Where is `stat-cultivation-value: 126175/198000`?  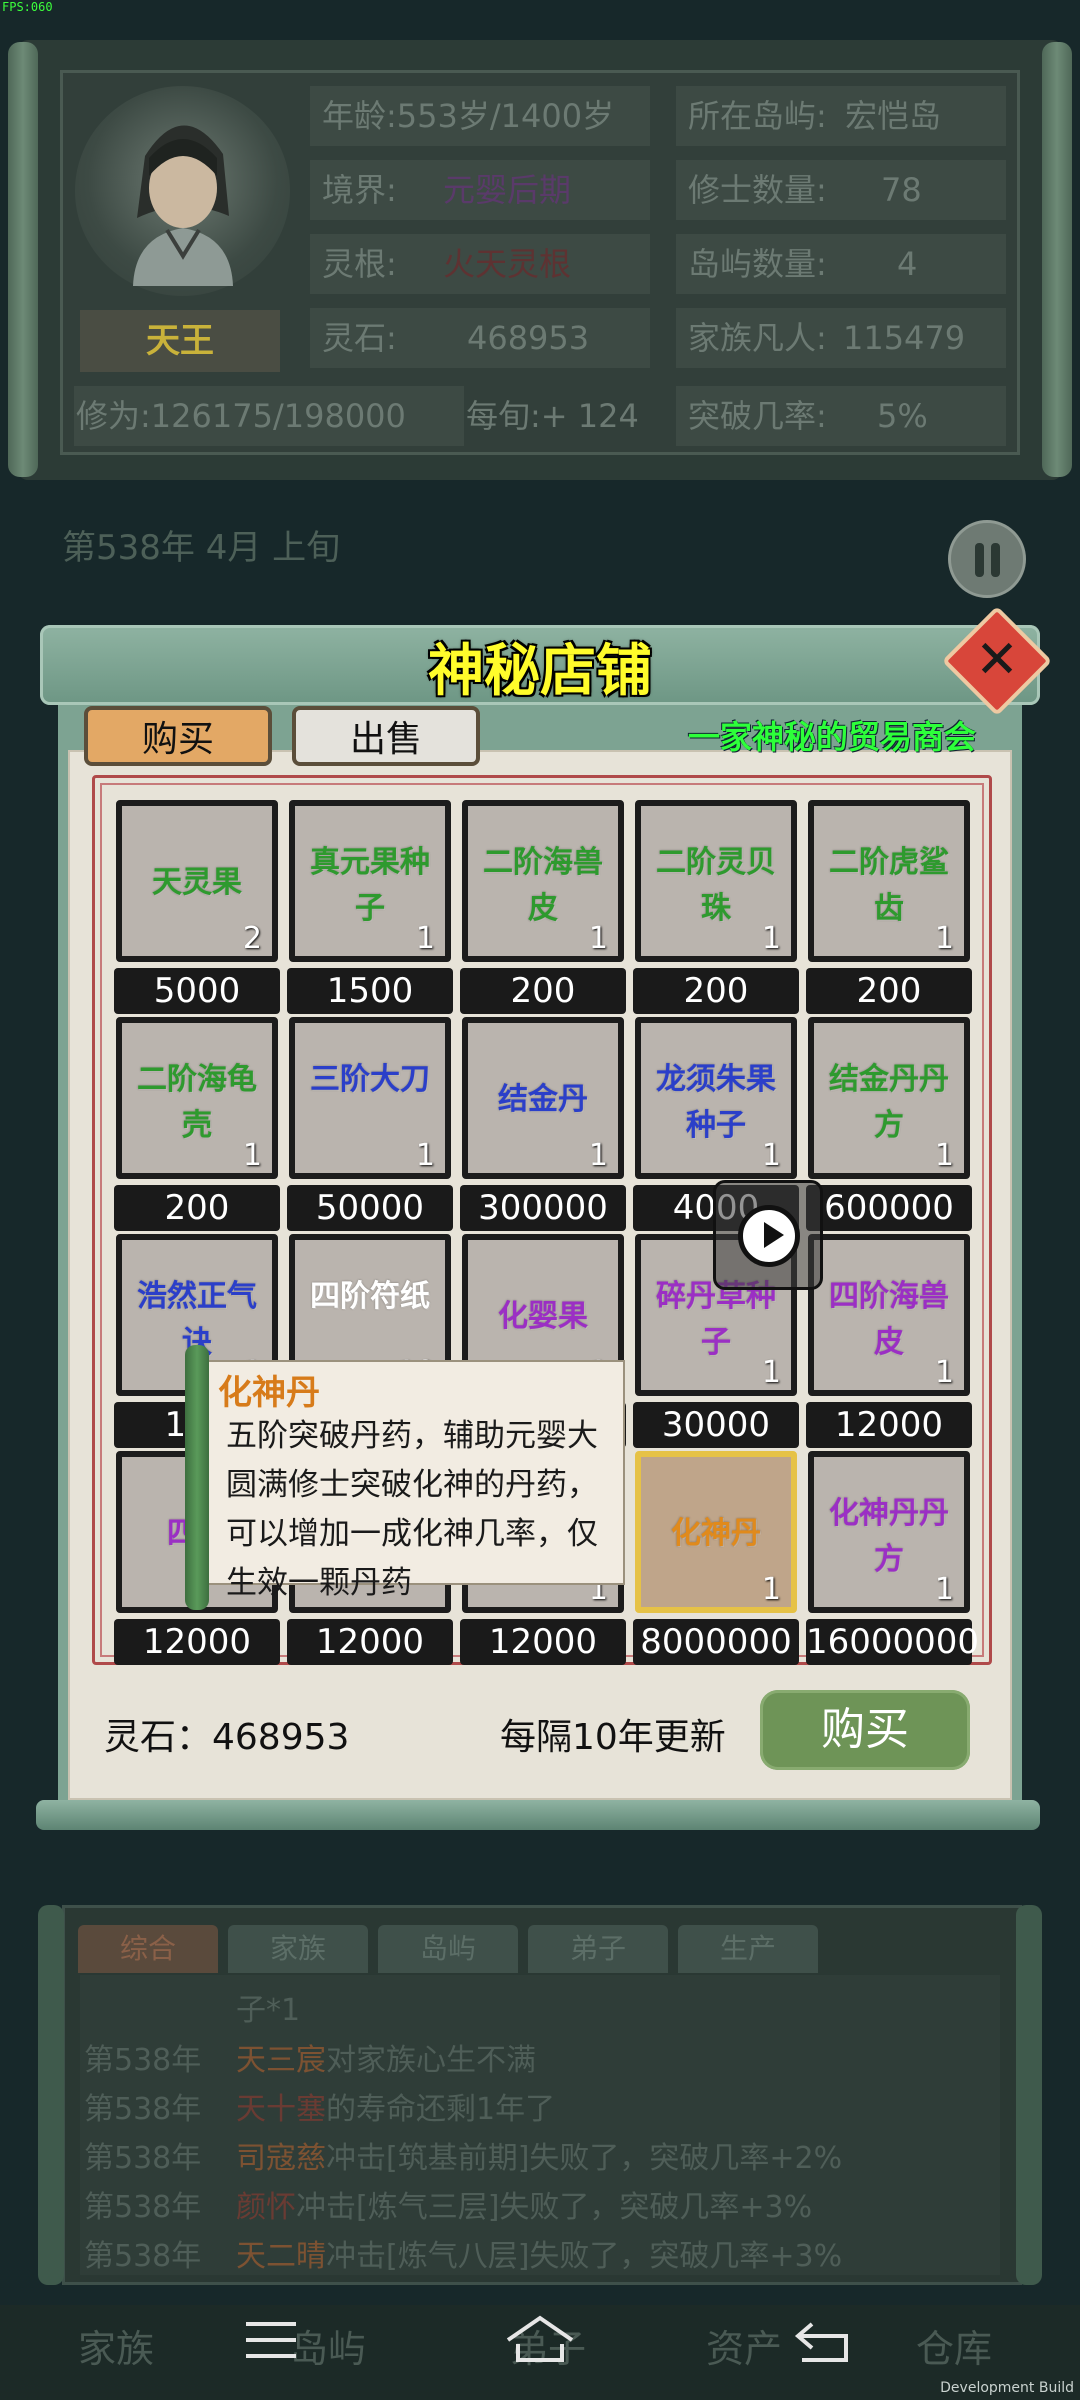
stat-cultivation-value: 126175/198000 is located at coordinates (278, 416).